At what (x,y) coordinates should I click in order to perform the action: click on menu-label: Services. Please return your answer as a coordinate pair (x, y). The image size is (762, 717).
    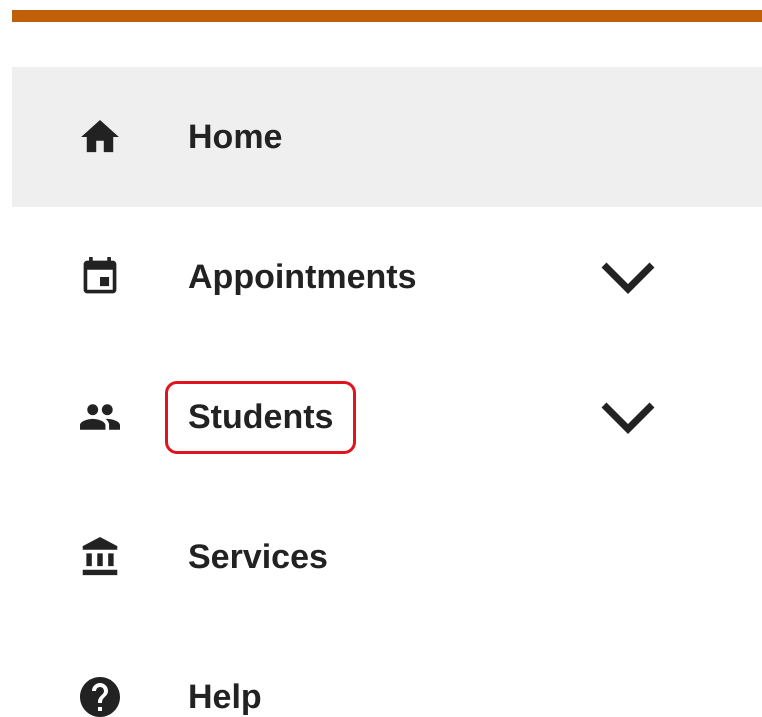
    Looking at the image, I should click on (258, 557).